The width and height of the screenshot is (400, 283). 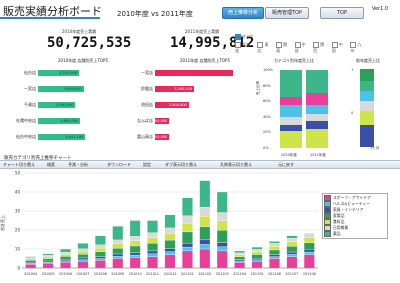 What do you see at coordinates (174, 89) in the screenshot?
I see `store-bar: 3,000,000` at bounding box center [174, 89].